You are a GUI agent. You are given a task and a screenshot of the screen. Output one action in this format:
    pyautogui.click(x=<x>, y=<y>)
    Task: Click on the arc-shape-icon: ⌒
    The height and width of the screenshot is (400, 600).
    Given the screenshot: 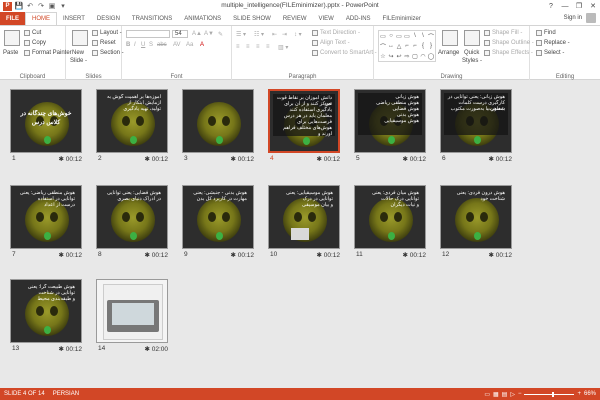 What is the action you would take?
    pyautogui.click(x=431, y=36)
    